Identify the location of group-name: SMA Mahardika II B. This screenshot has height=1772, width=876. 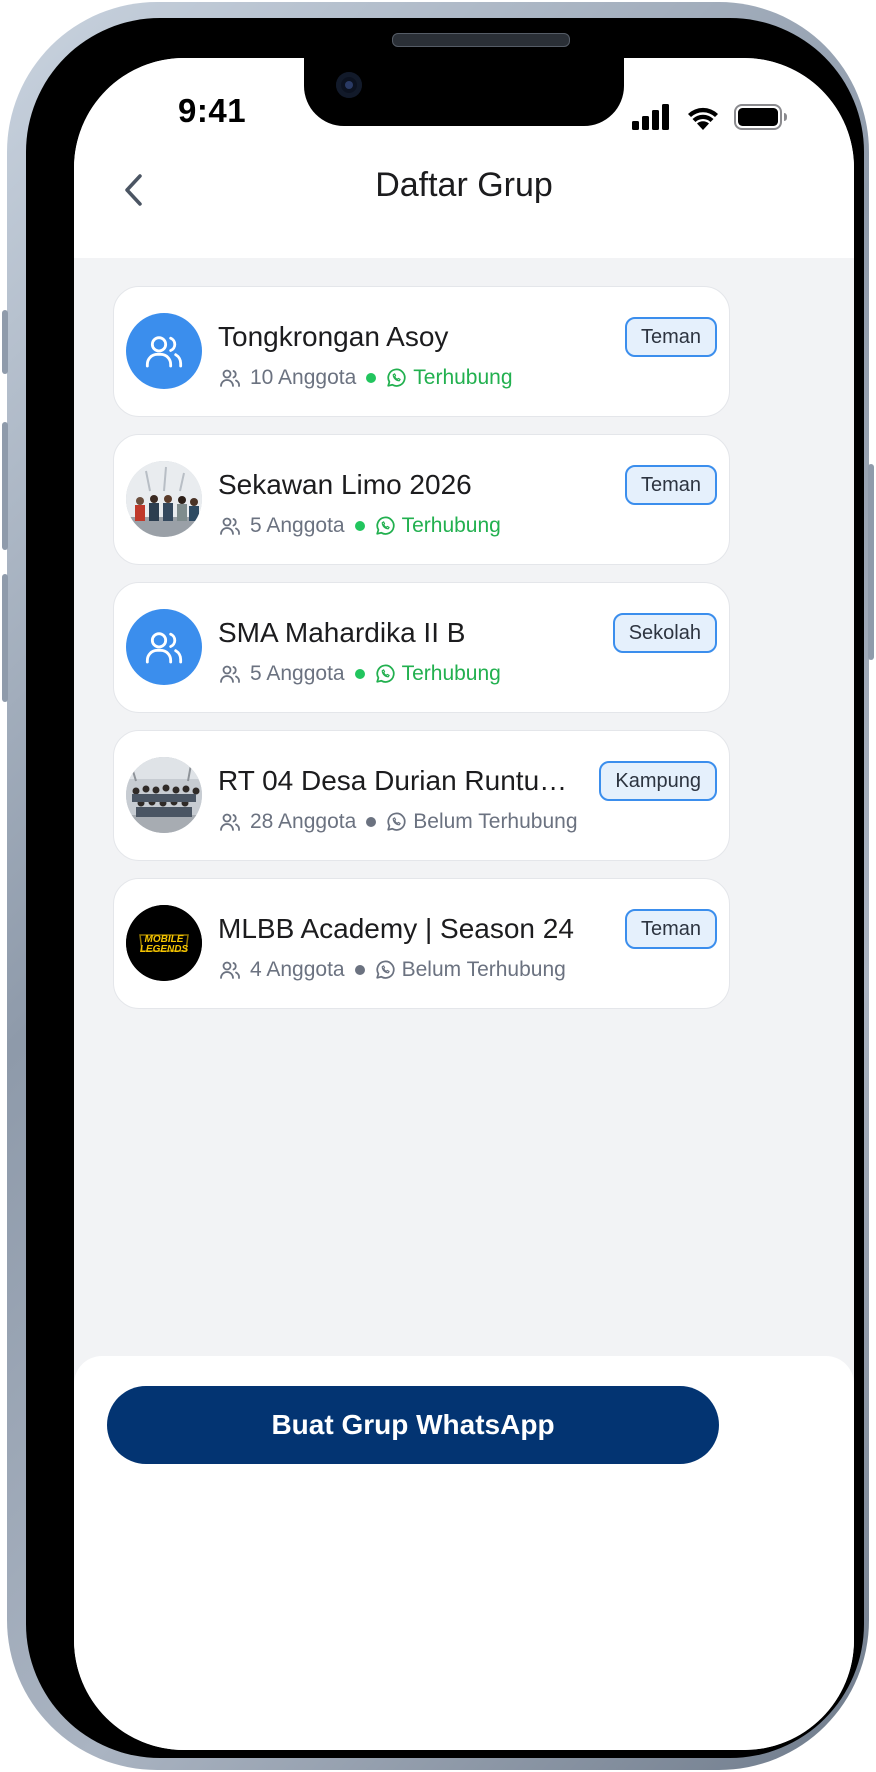
(342, 632).